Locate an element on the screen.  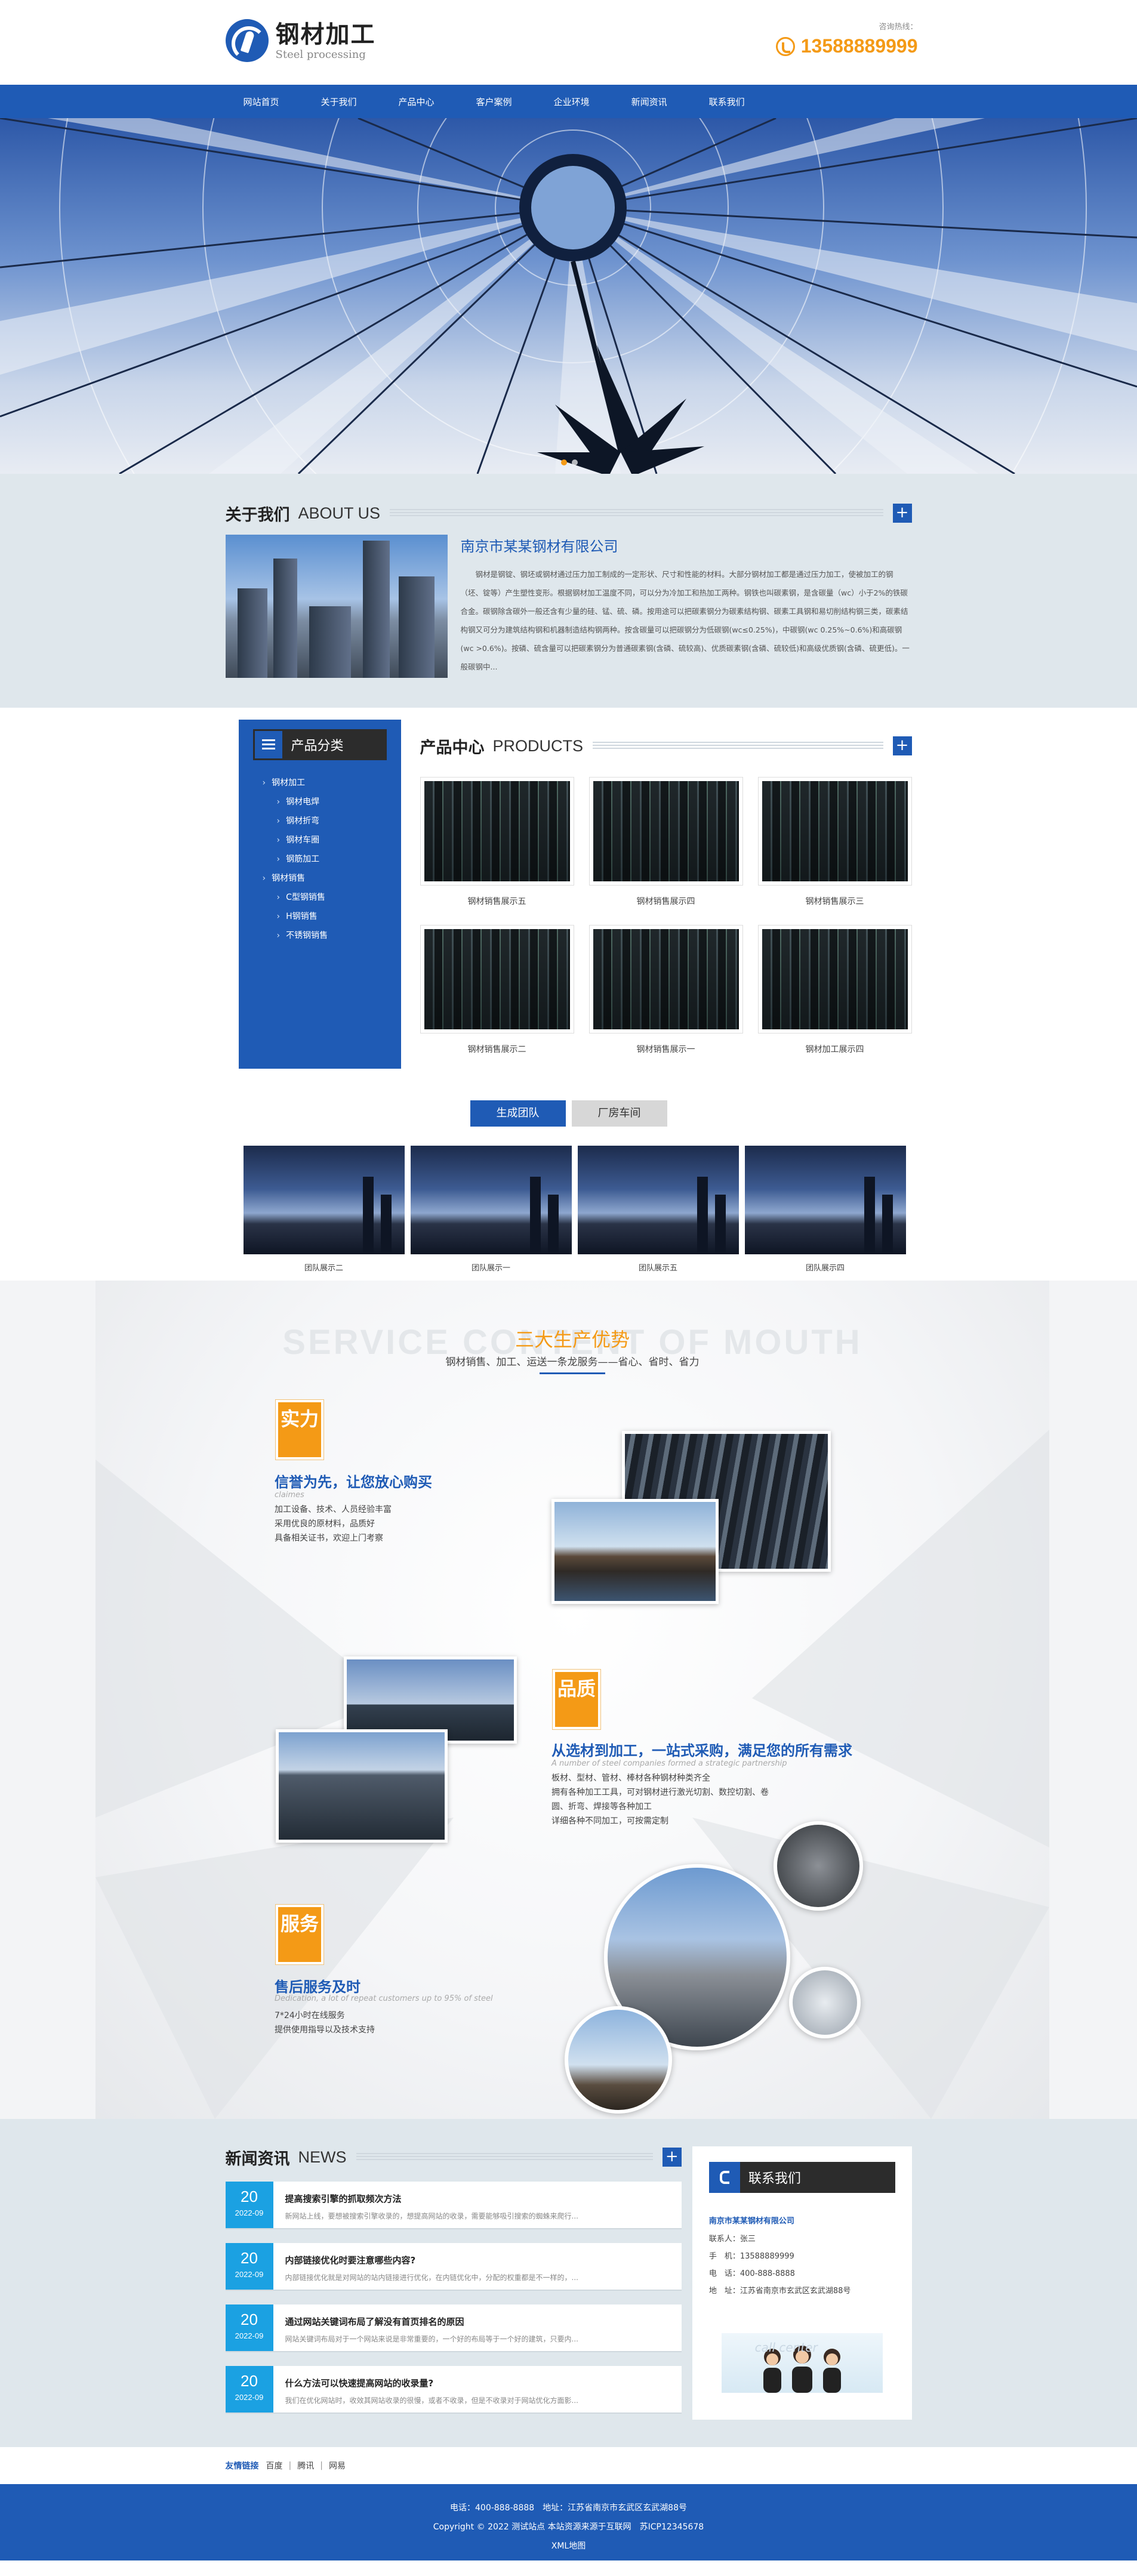
logo-subtitle: Steel processing is located at coordinates (320, 54).